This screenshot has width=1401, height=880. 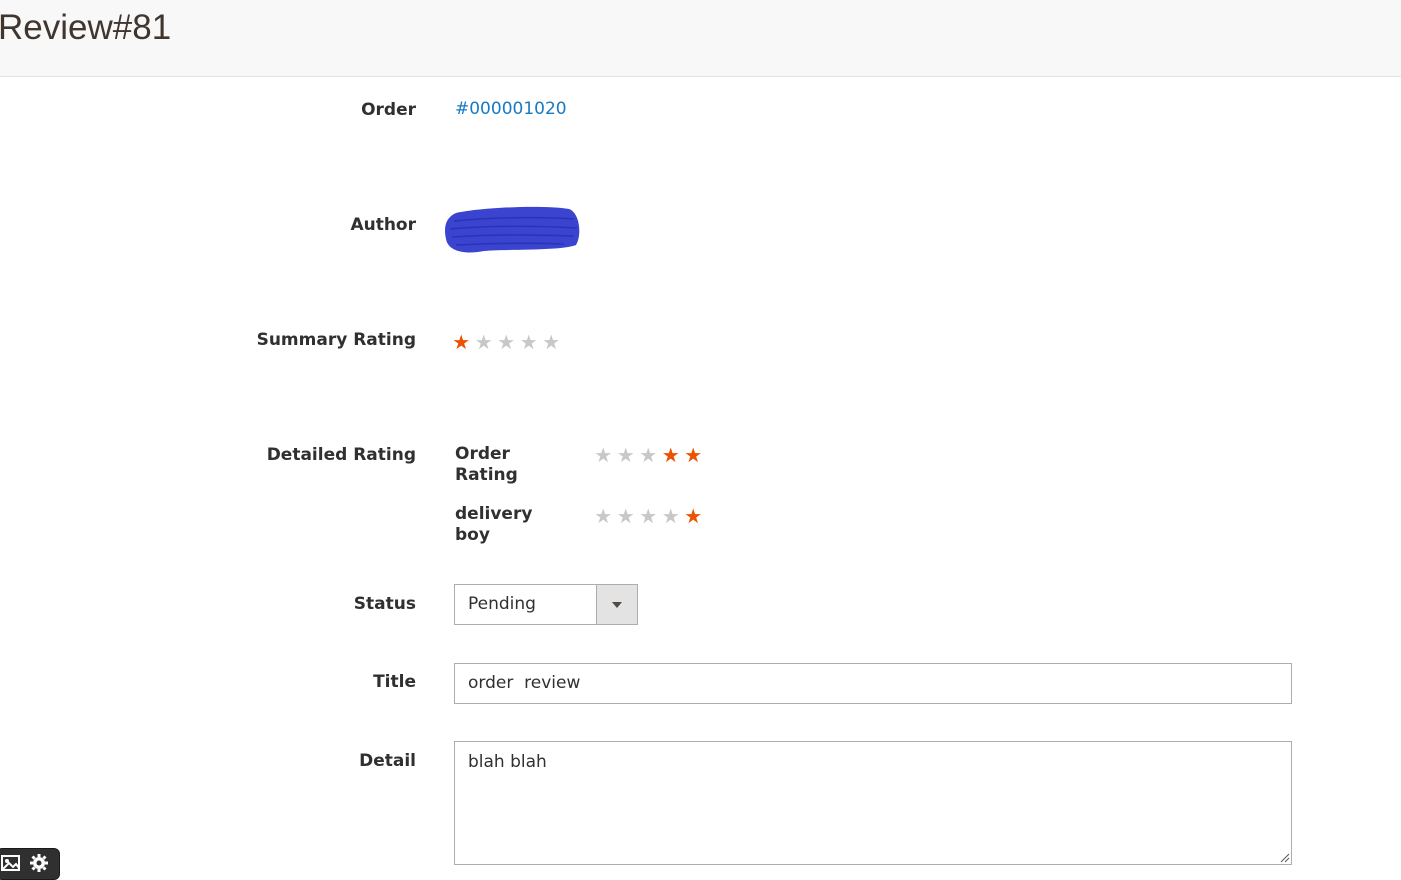 What do you see at coordinates (11, 863) in the screenshot?
I see `image-icon` at bounding box center [11, 863].